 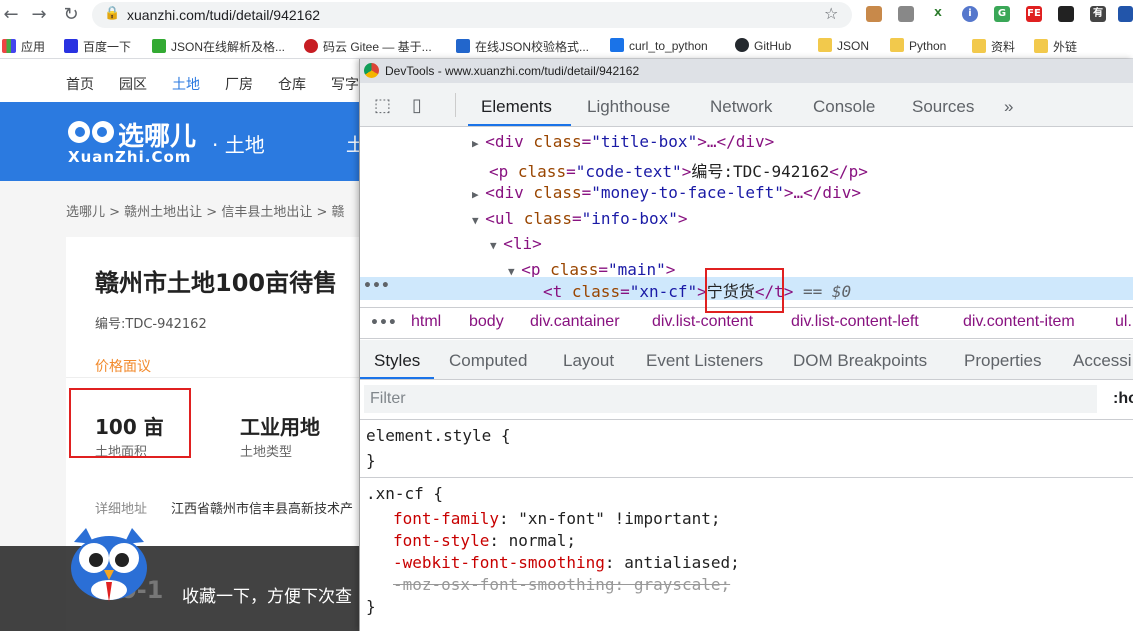 I want to click on bookmark-ziliao-folder: 资料, so click(x=993, y=46).